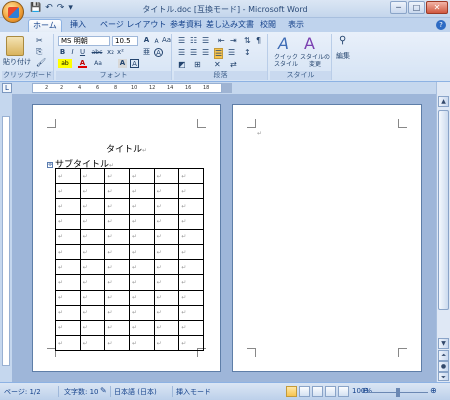  I want to click on page-count: ページ: 1/2, so click(22, 392).